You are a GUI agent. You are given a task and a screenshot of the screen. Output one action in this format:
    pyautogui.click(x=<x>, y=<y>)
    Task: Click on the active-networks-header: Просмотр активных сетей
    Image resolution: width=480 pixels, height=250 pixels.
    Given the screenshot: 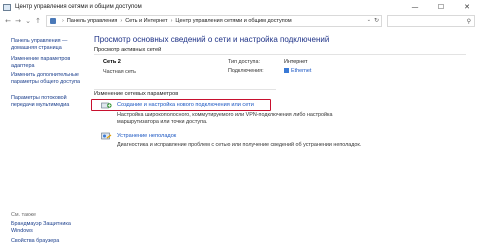 What is the action you would take?
    pyautogui.click(x=128, y=50)
    